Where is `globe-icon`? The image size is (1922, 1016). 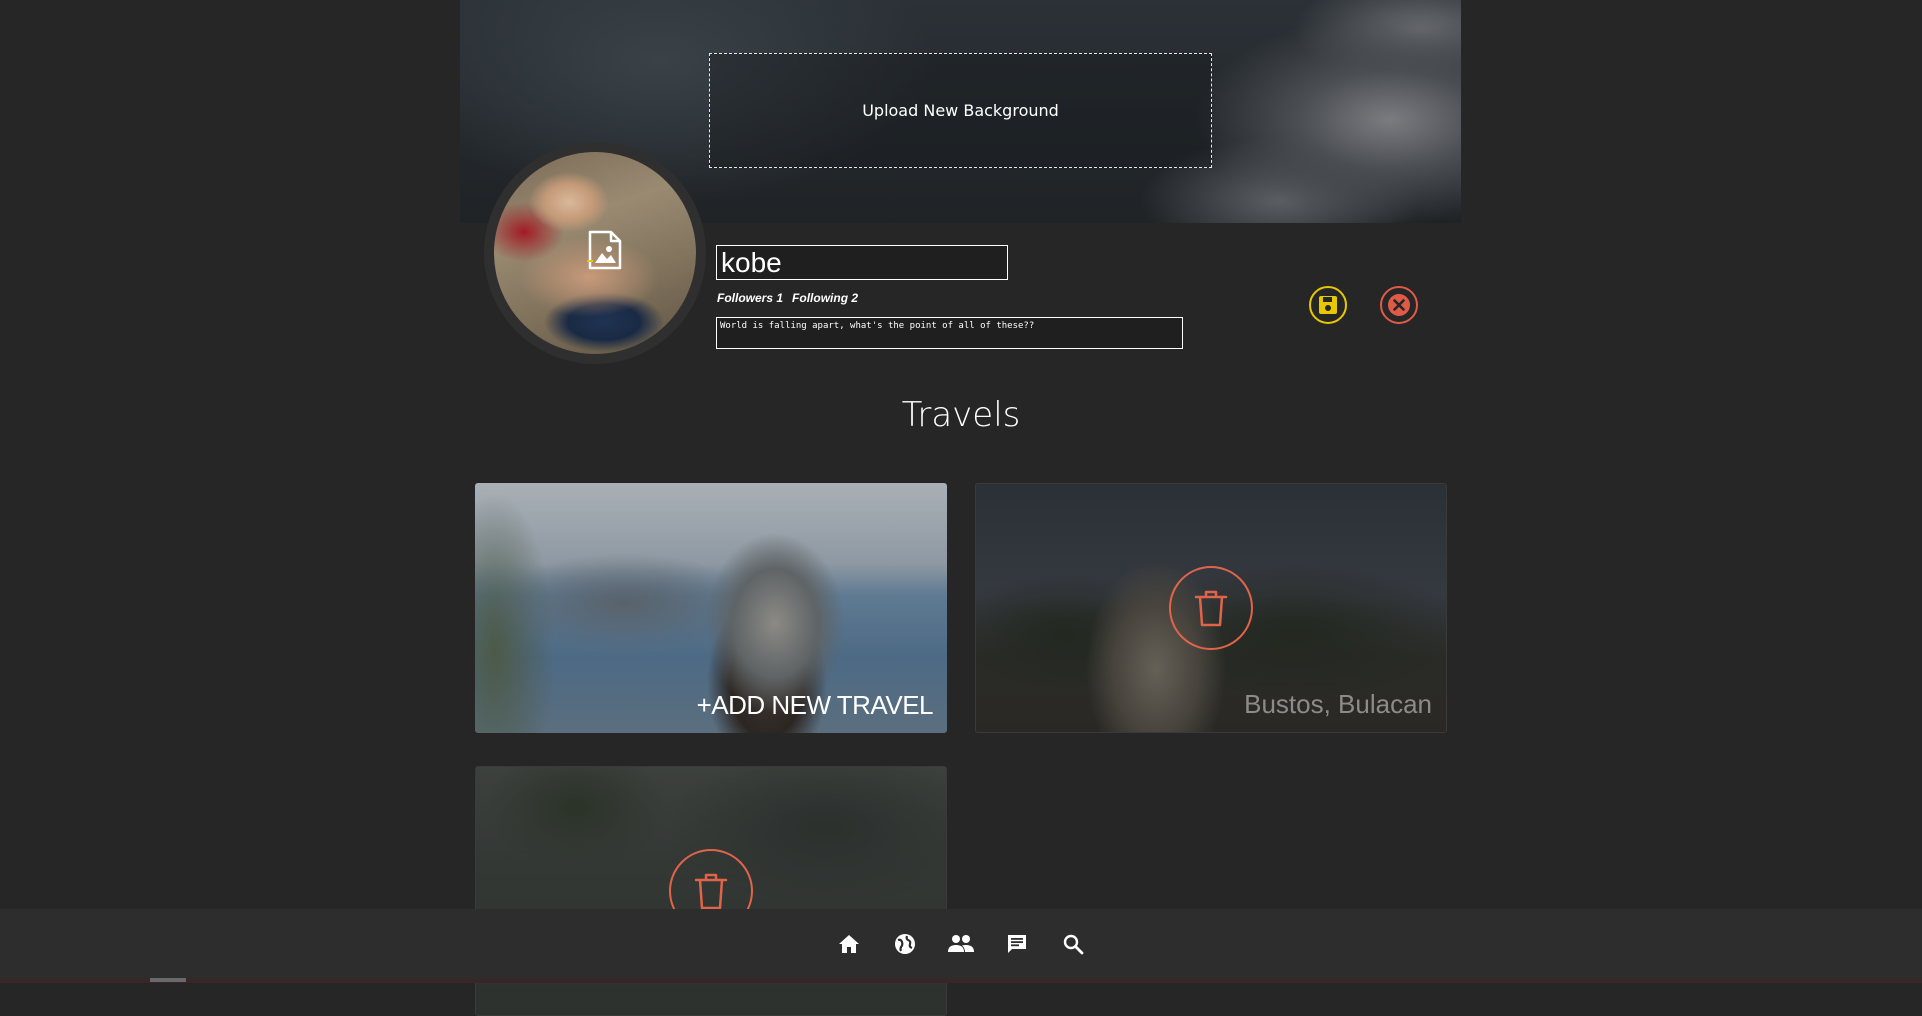 globe-icon is located at coordinates (905, 944).